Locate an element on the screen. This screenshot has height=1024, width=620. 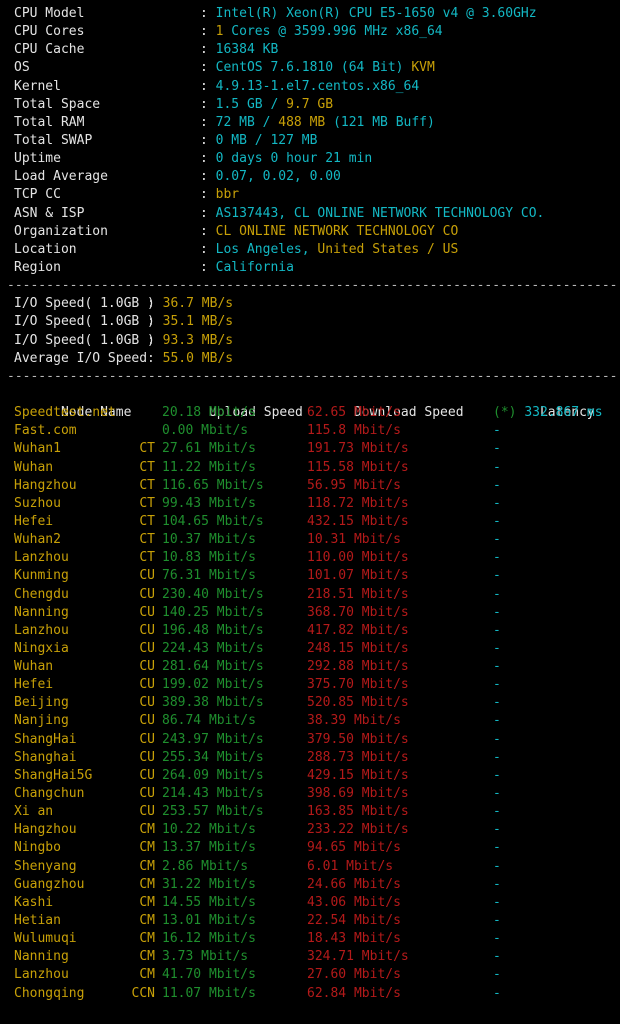
system-info-value: California is located at coordinates (254, 267).